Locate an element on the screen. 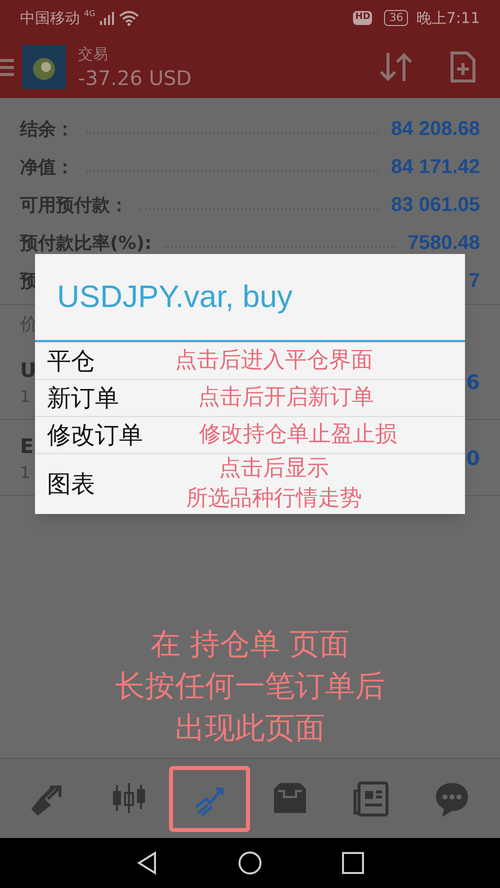  newspaper-icon is located at coordinates (371, 798).